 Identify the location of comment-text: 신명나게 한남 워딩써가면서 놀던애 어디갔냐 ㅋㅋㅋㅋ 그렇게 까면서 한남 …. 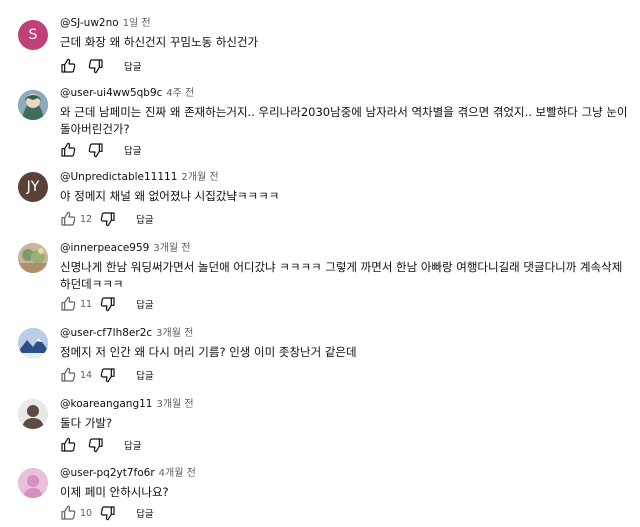
(341, 275).